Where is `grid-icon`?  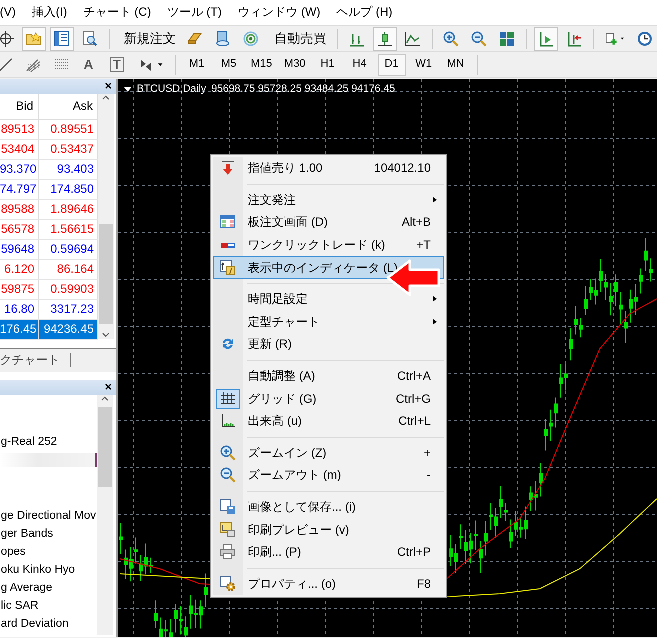 grid-icon is located at coordinates (228, 398).